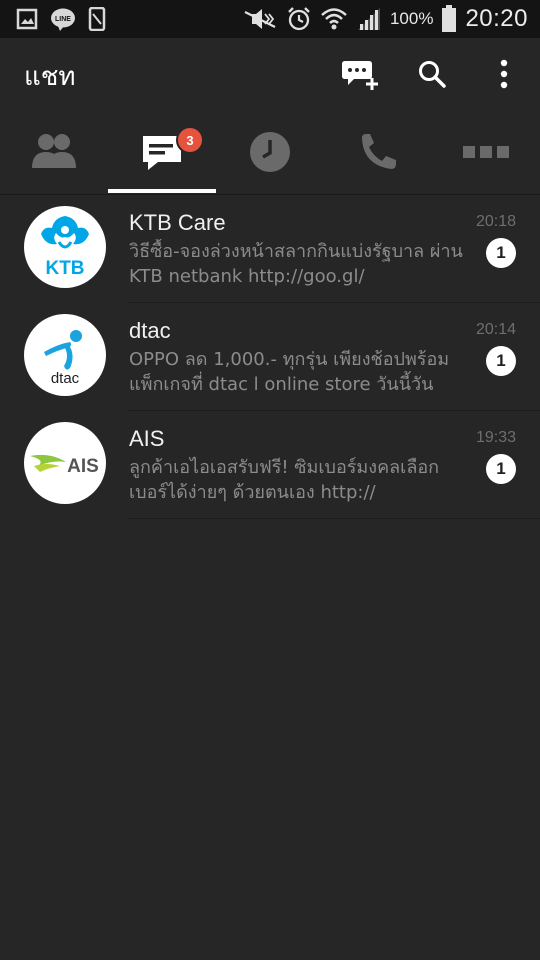 The width and height of the screenshot is (540, 960). I want to click on svg-text: LINE, so click(63, 19).